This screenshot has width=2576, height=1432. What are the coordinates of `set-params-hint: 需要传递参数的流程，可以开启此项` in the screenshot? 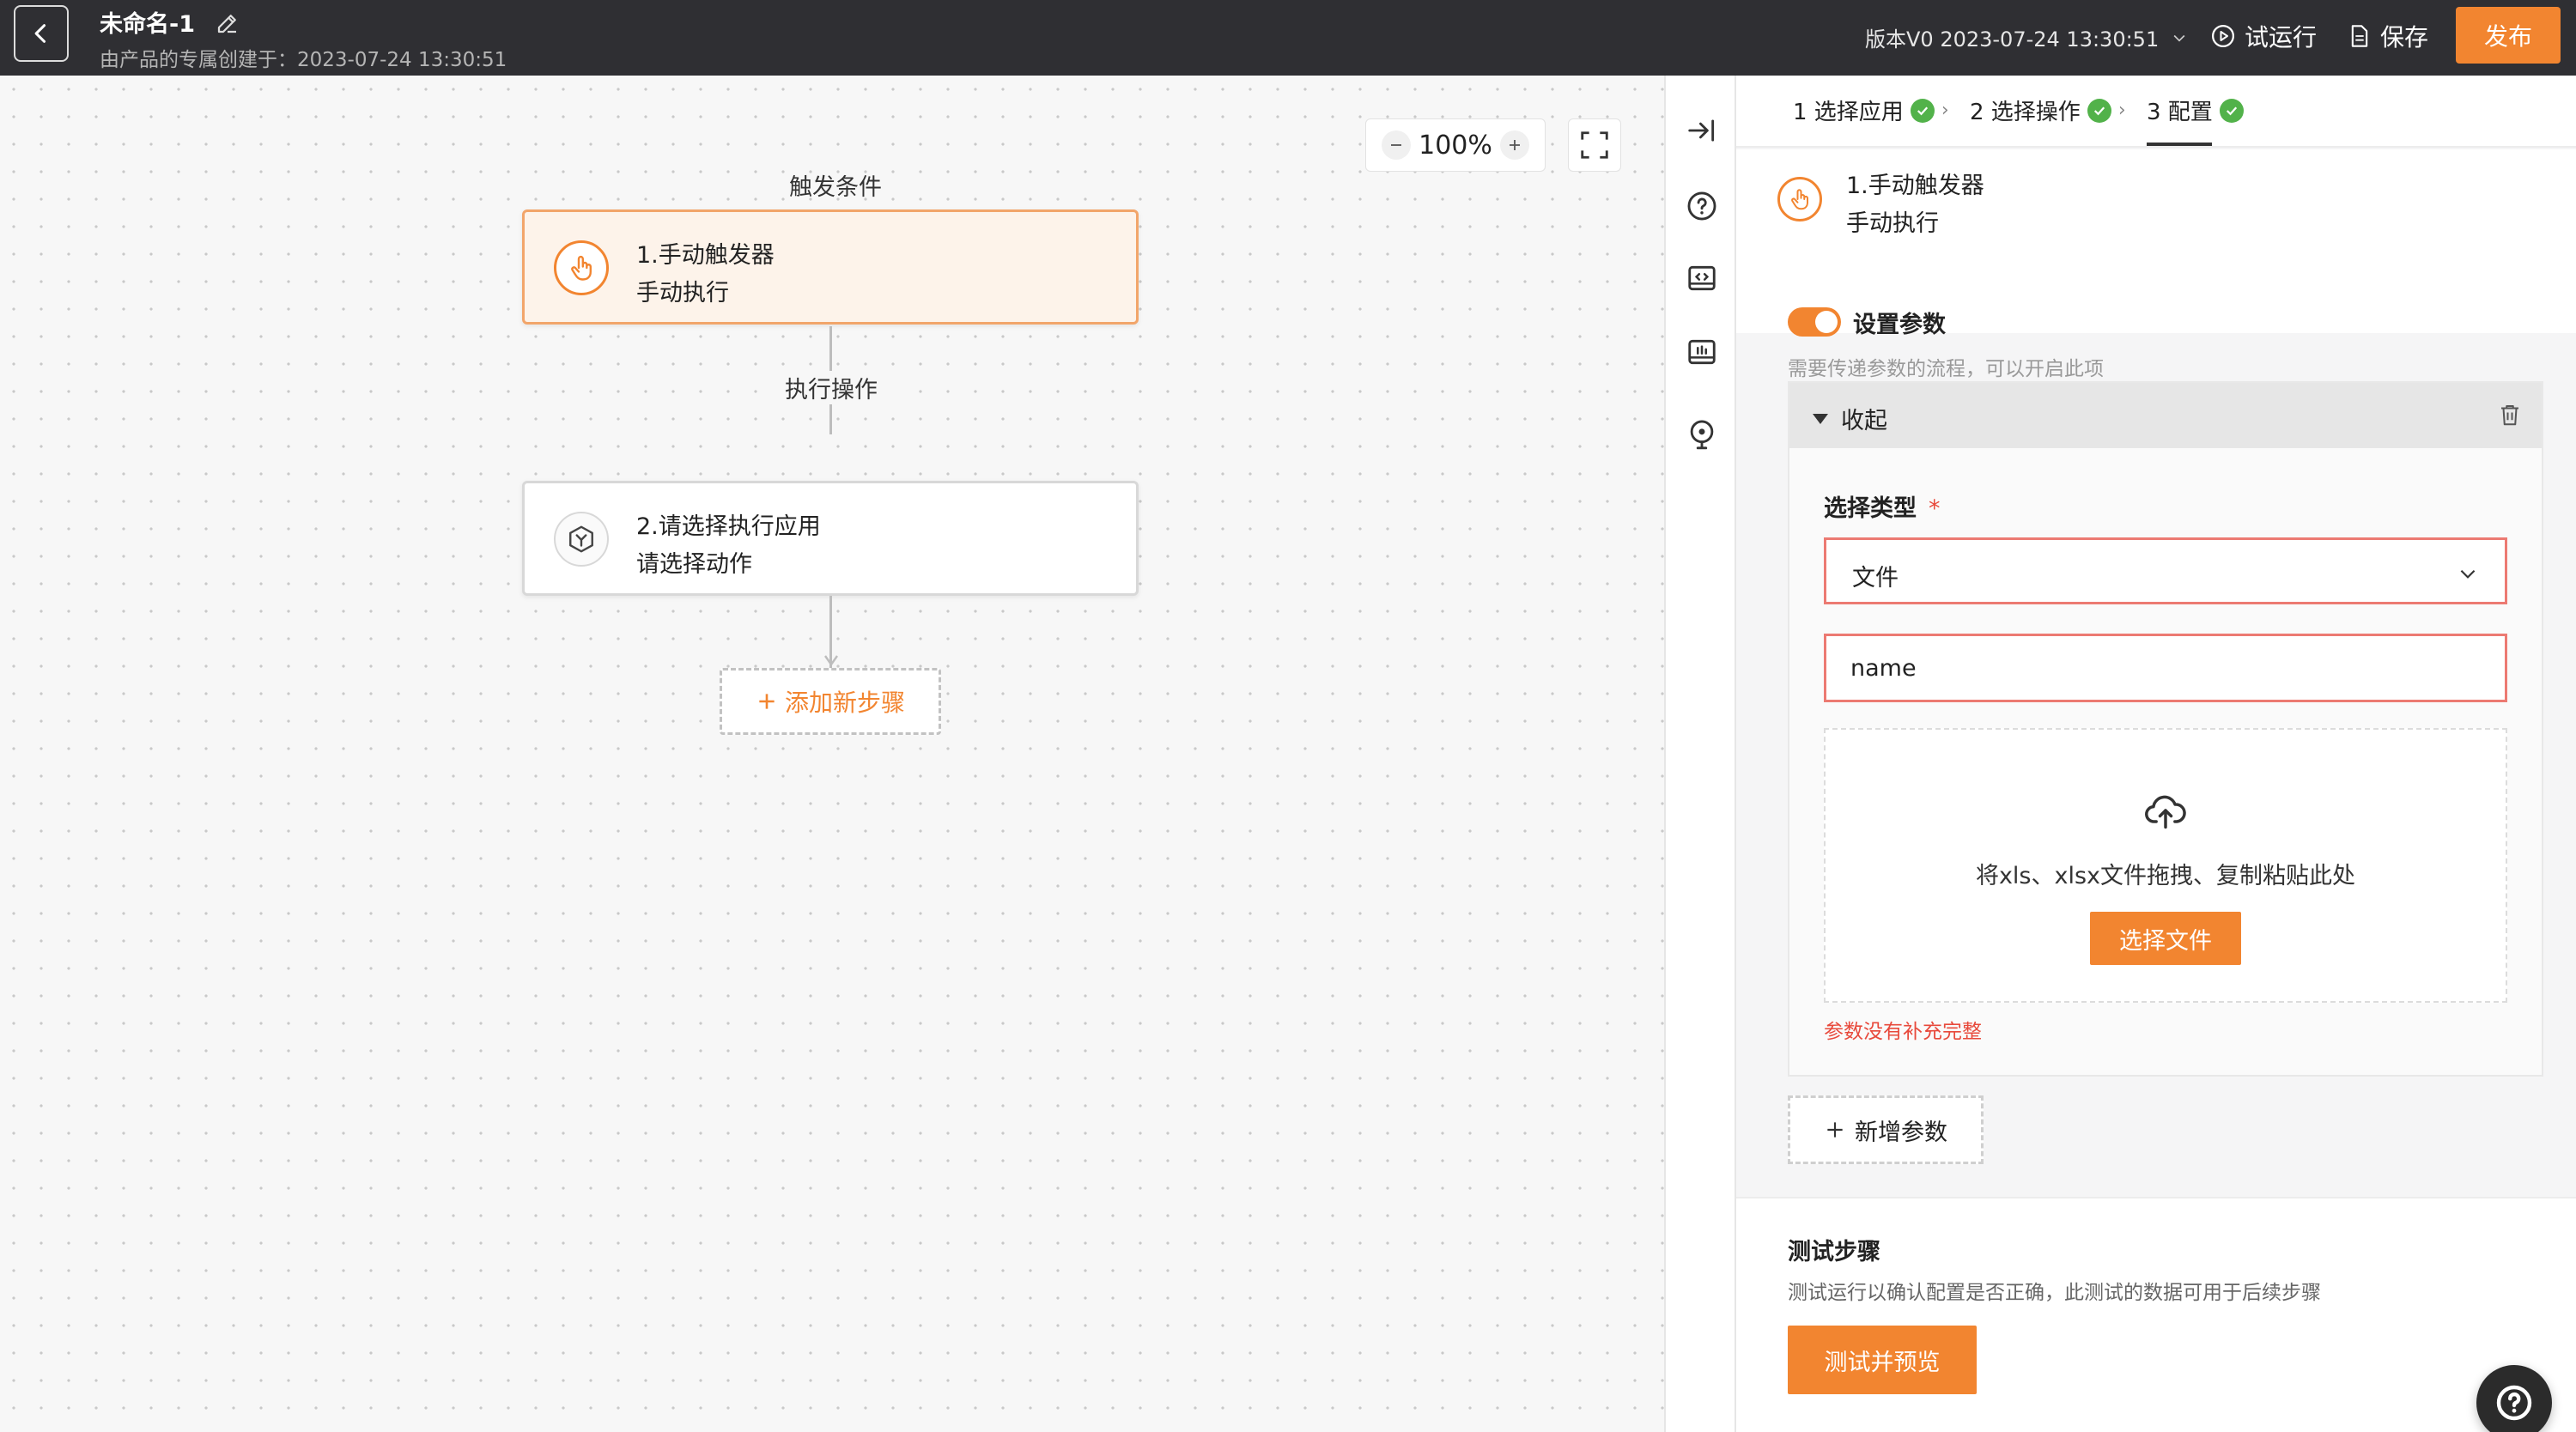 It's located at (1946, 369).